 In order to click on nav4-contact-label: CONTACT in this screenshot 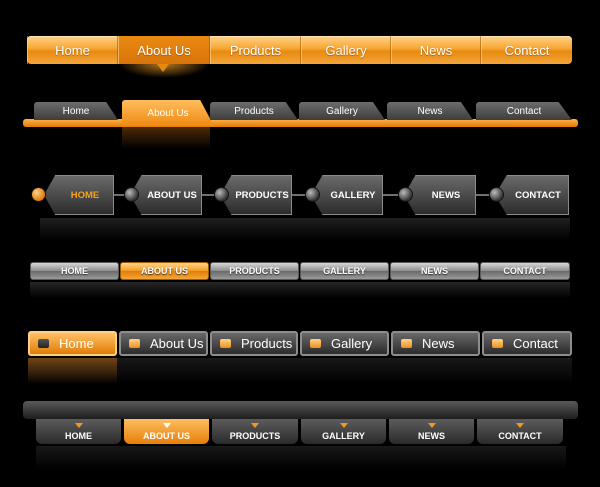, I will do `click(525, 271)`.